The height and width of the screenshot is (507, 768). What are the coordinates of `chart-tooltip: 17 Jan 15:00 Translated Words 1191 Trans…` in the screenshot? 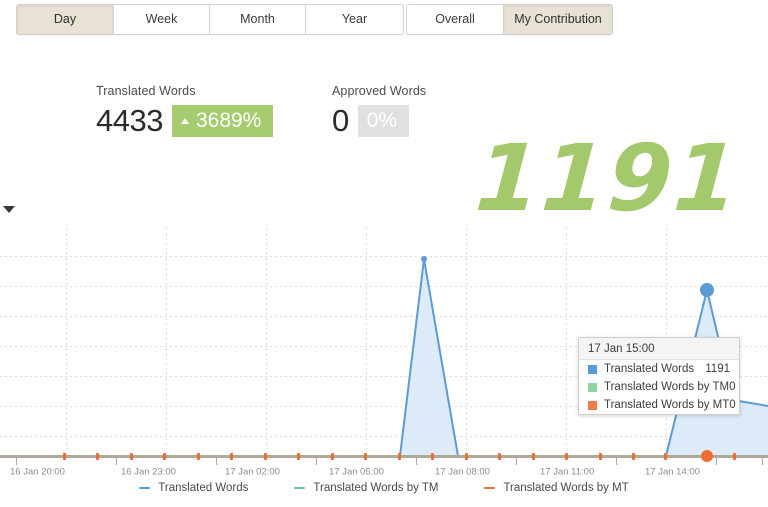 It's located at (659, 376).